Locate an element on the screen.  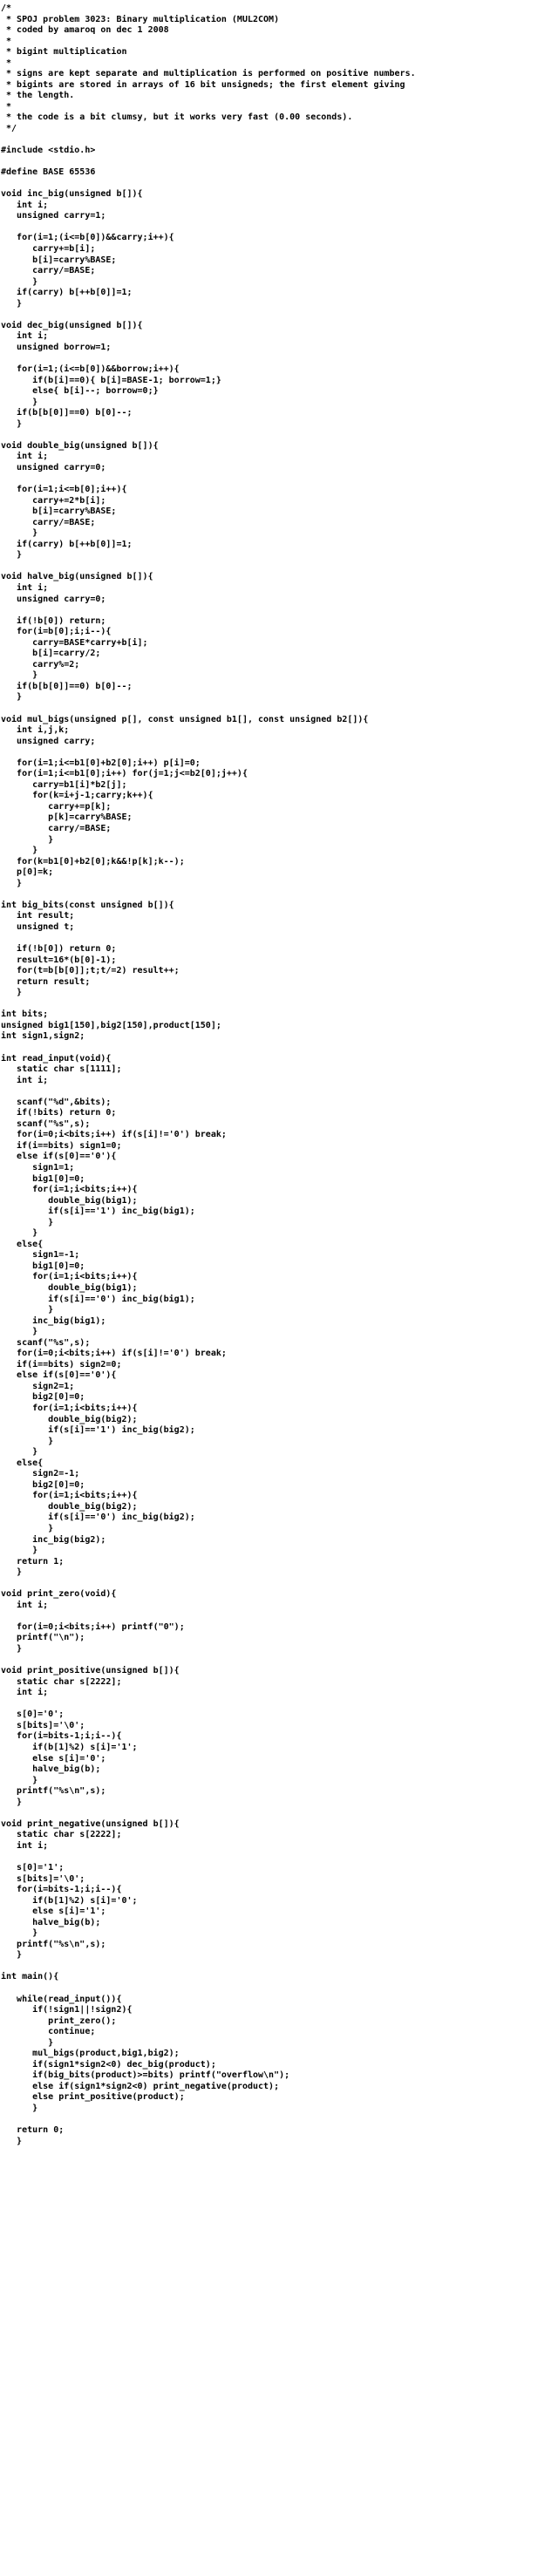
code-line: for(i=1;(i<=b[0])&&borrow;i++){ is located at coordinates (90, 369).